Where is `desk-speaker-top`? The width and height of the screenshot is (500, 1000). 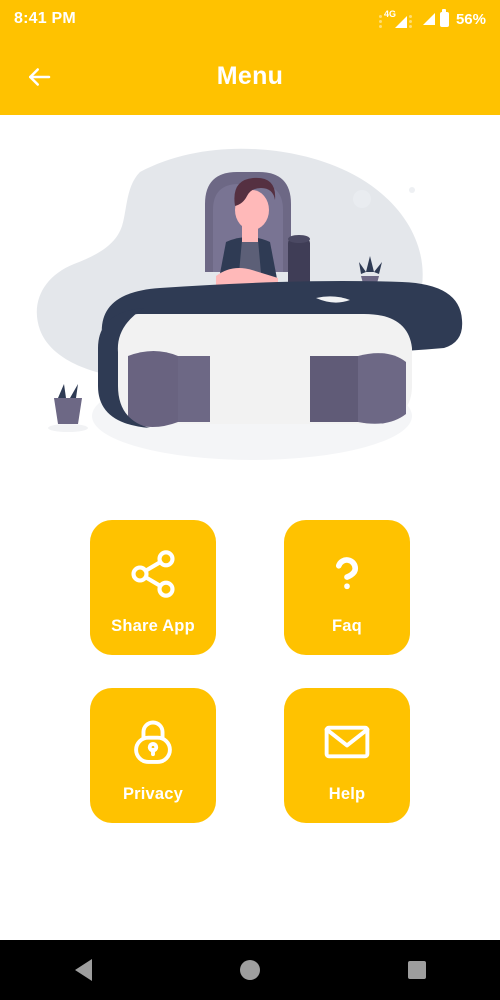
desk-speaker-top is located at coordinates (299, 239).